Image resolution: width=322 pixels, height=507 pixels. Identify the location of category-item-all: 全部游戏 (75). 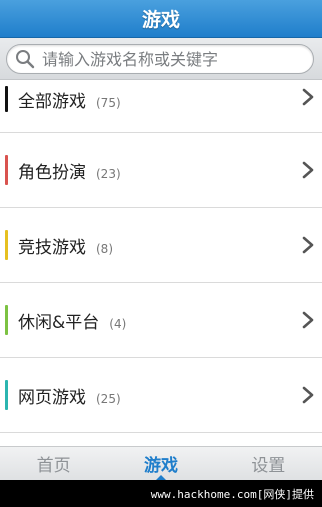
(161, 106).